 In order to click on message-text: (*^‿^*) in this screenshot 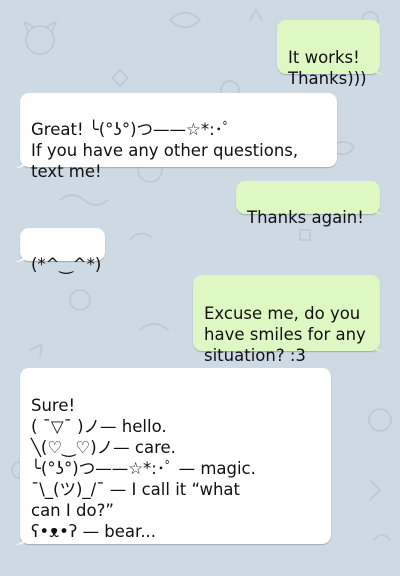, I will do `click(66, 264)`.